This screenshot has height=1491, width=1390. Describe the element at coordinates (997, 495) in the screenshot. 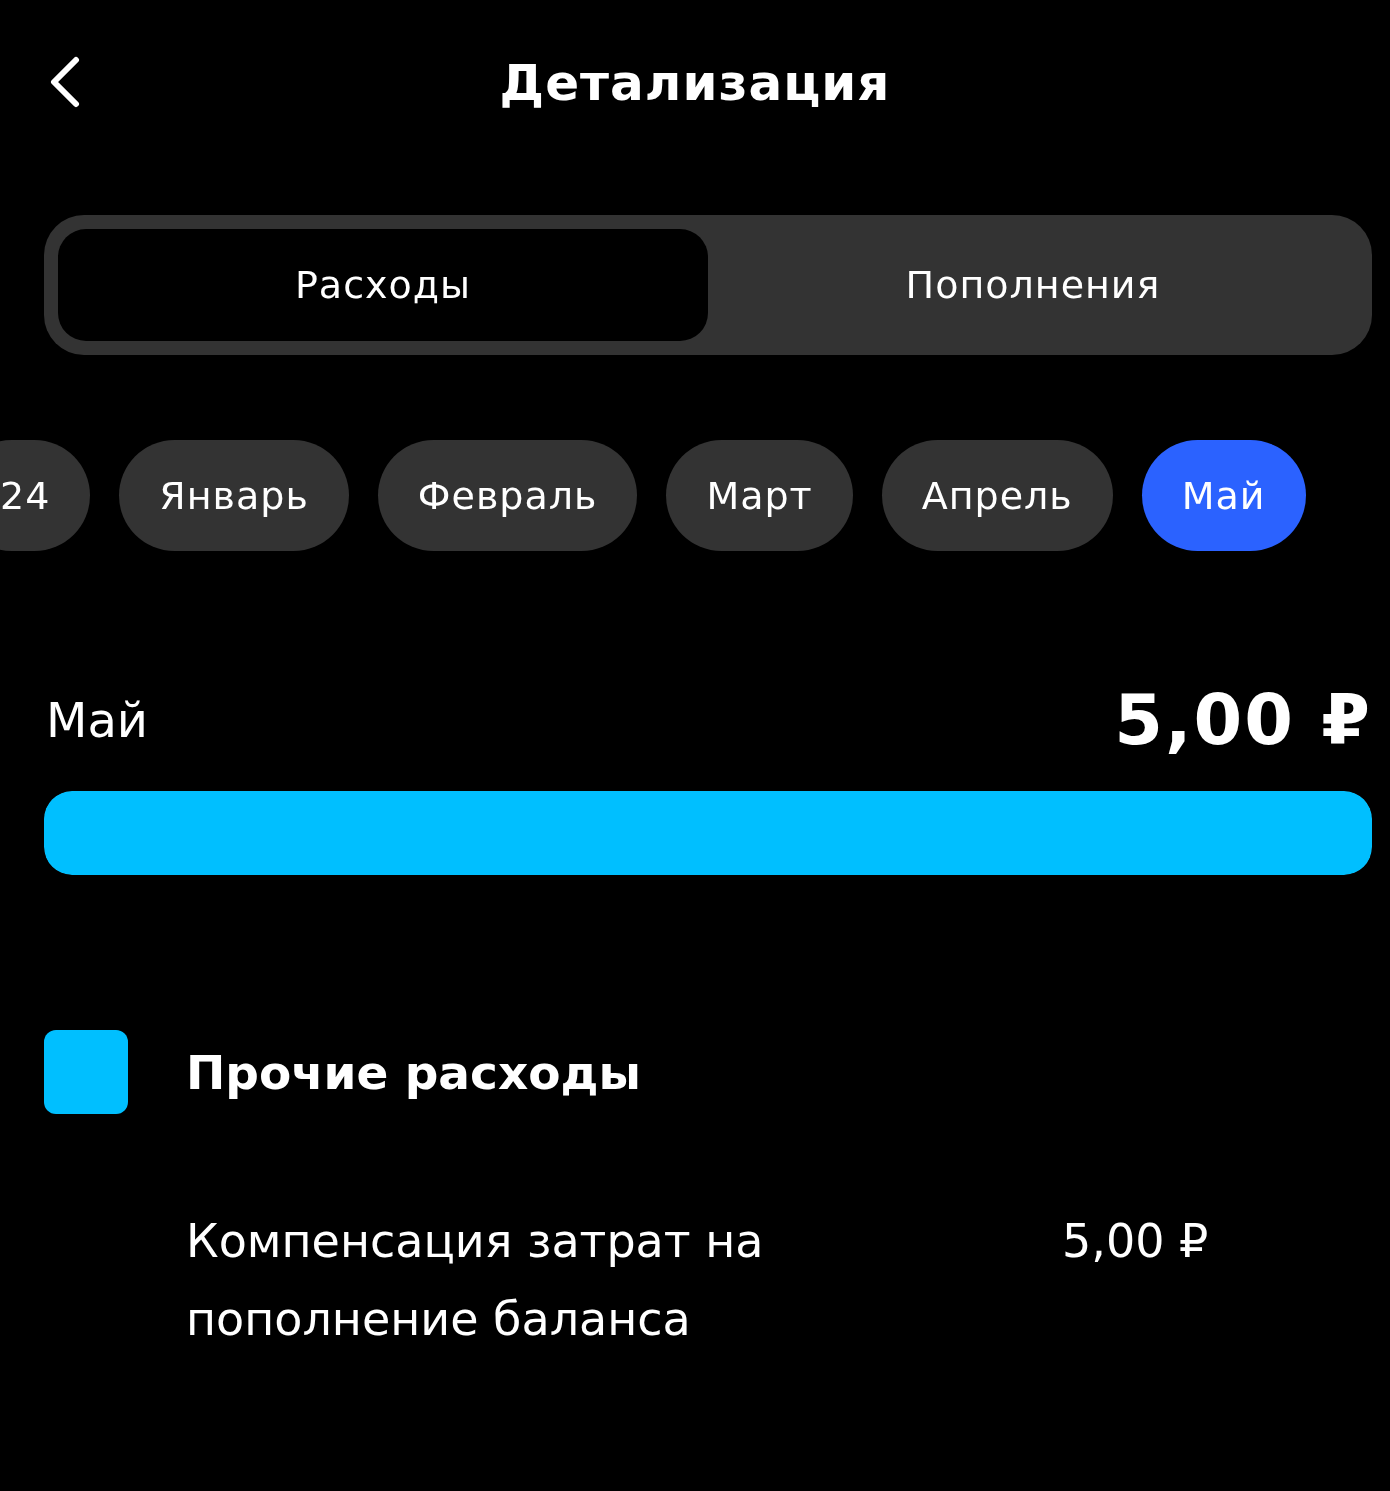

I see `month-chip: Апрель` at that location.